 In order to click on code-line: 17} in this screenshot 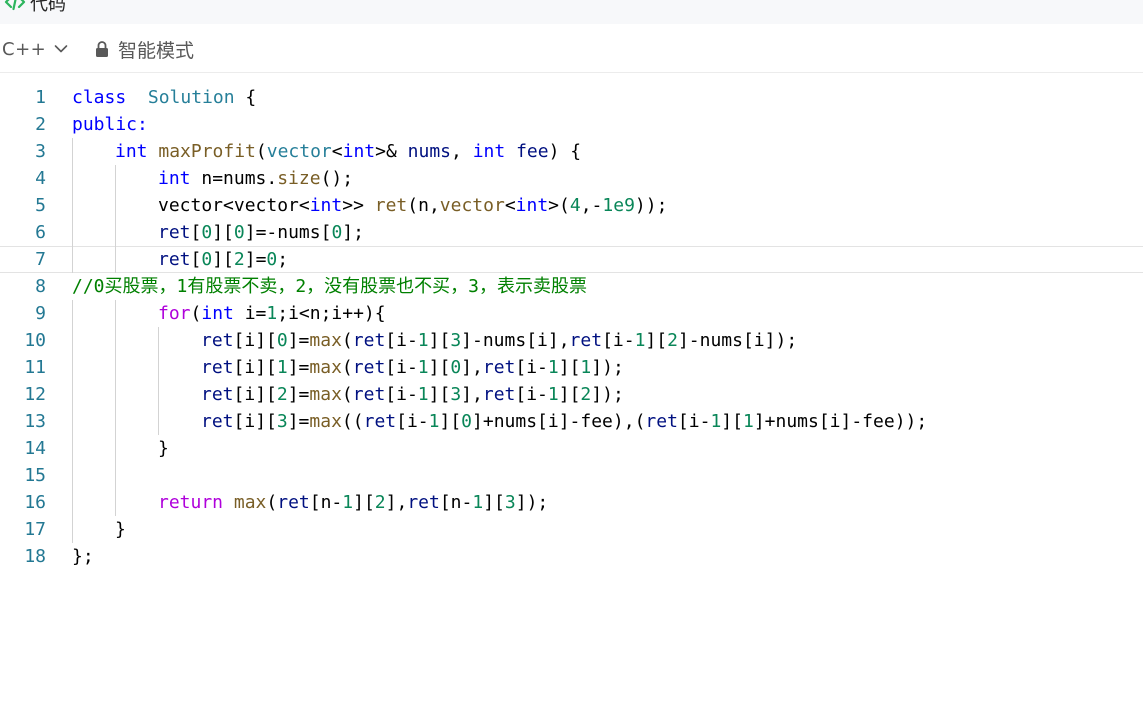, I will do `click(571, 529)`.